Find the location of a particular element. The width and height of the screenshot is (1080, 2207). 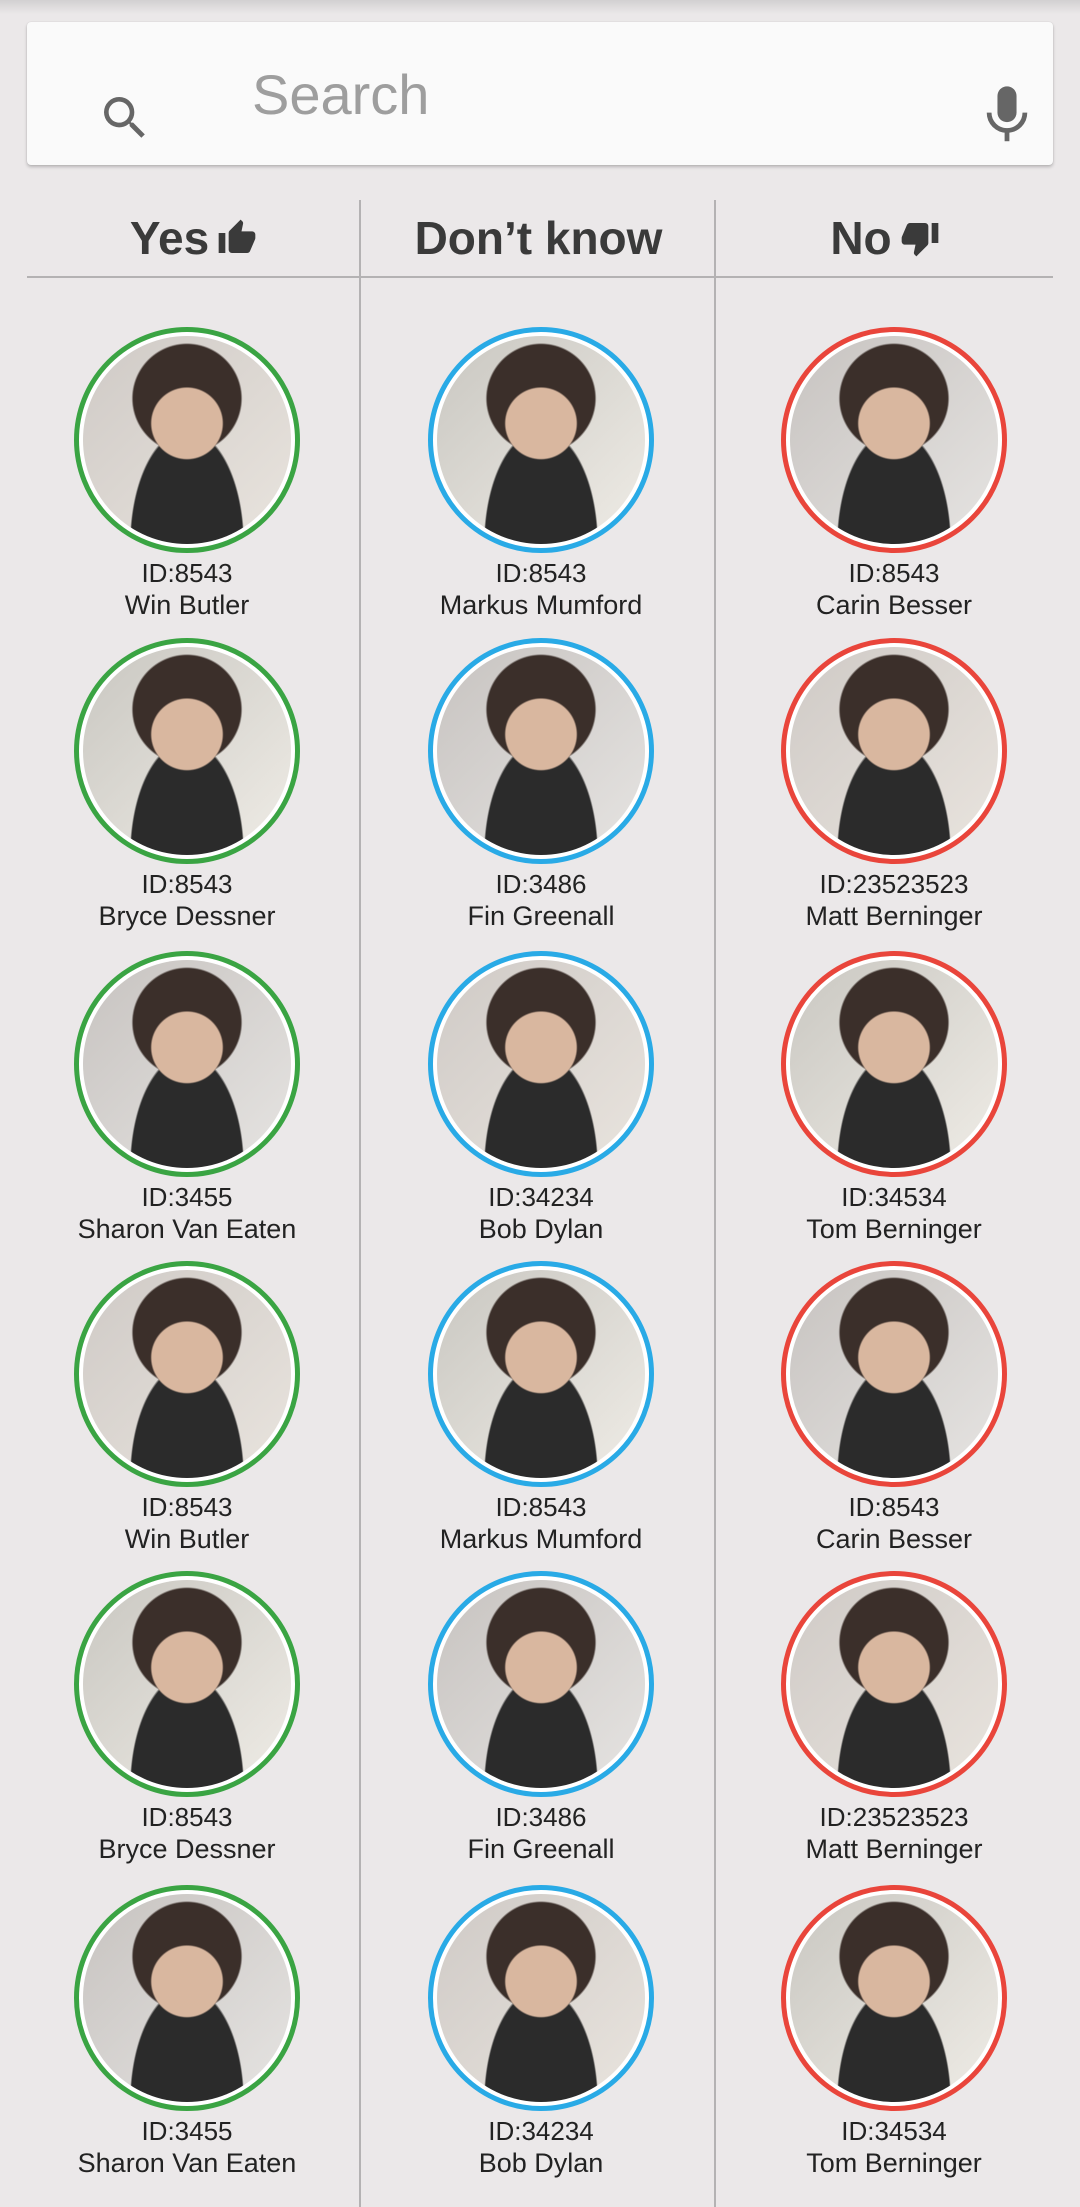

status-shade is located at coordinates (540, 7).